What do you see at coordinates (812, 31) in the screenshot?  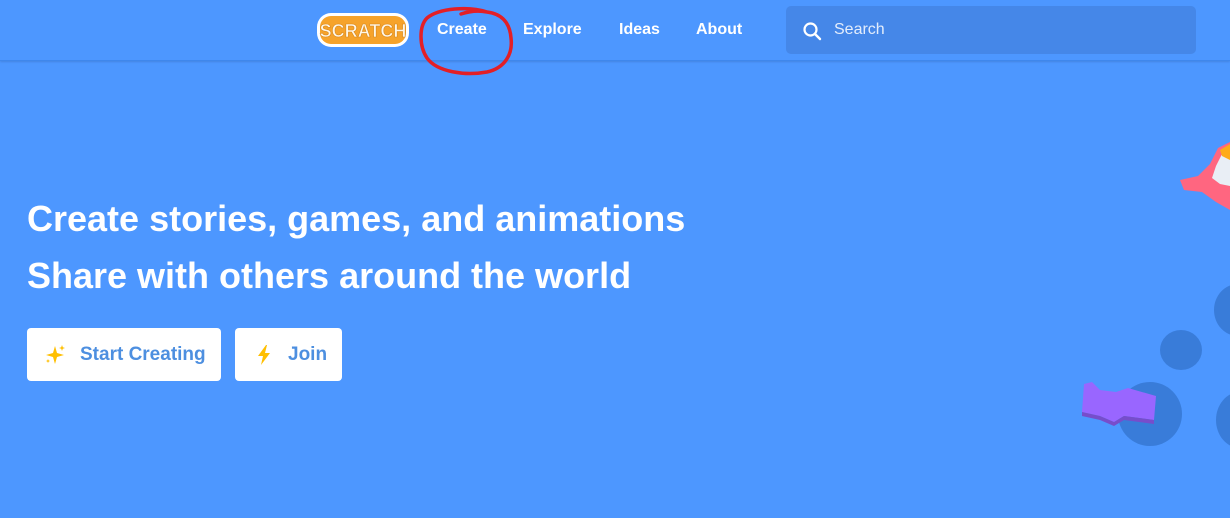 I see `search-icon` at bounding box center [812, 31].